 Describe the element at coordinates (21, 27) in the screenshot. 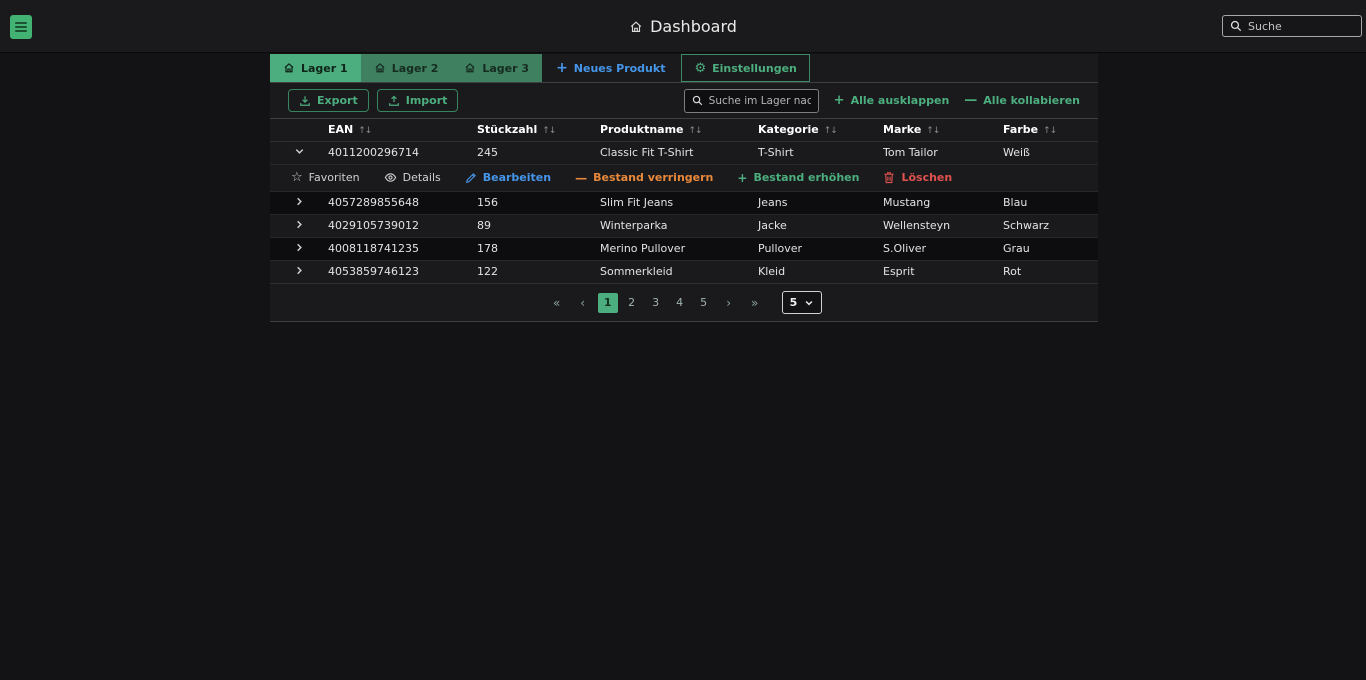

I see `hamburger-menu-button` at that location.